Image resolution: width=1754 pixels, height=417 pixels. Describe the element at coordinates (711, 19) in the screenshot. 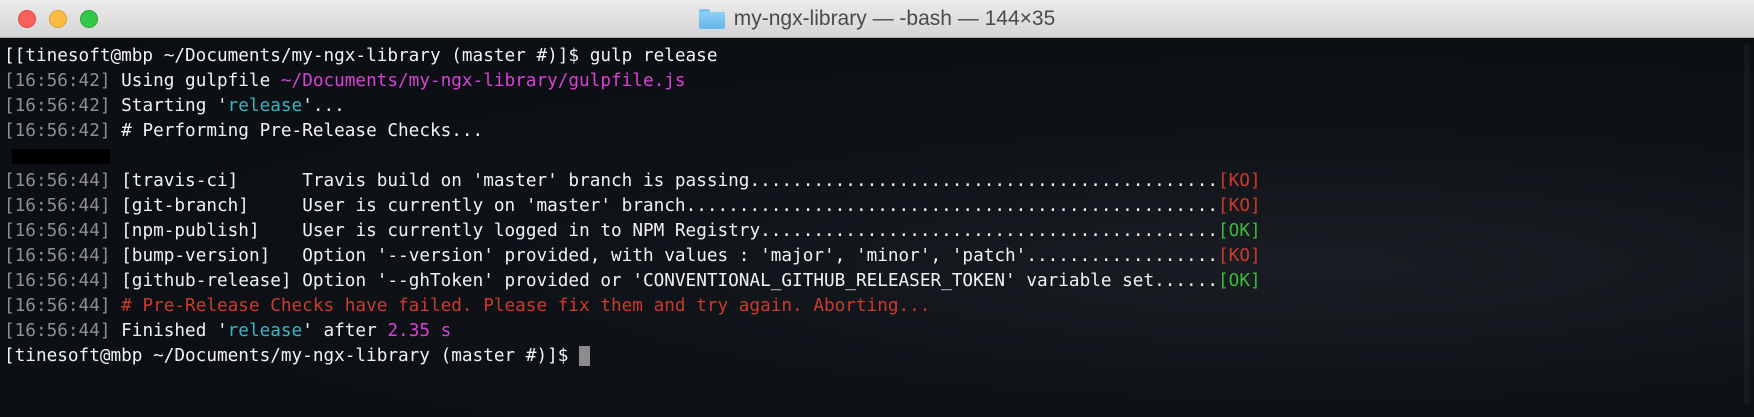

I see `folder-icon` at that location.